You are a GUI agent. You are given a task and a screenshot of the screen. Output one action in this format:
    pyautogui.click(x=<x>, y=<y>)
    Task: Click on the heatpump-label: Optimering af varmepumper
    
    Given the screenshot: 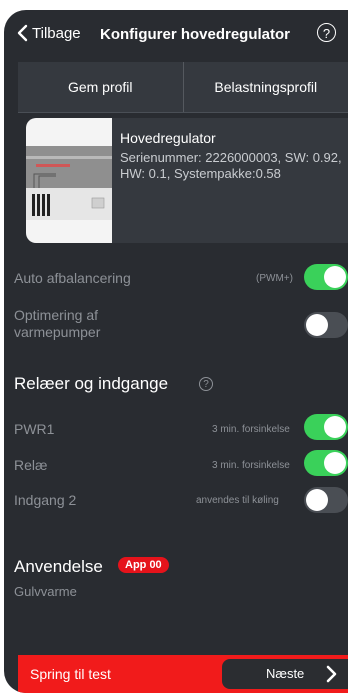 What is the action you would take?
    pyautogui.click(x=57, y=323)
    